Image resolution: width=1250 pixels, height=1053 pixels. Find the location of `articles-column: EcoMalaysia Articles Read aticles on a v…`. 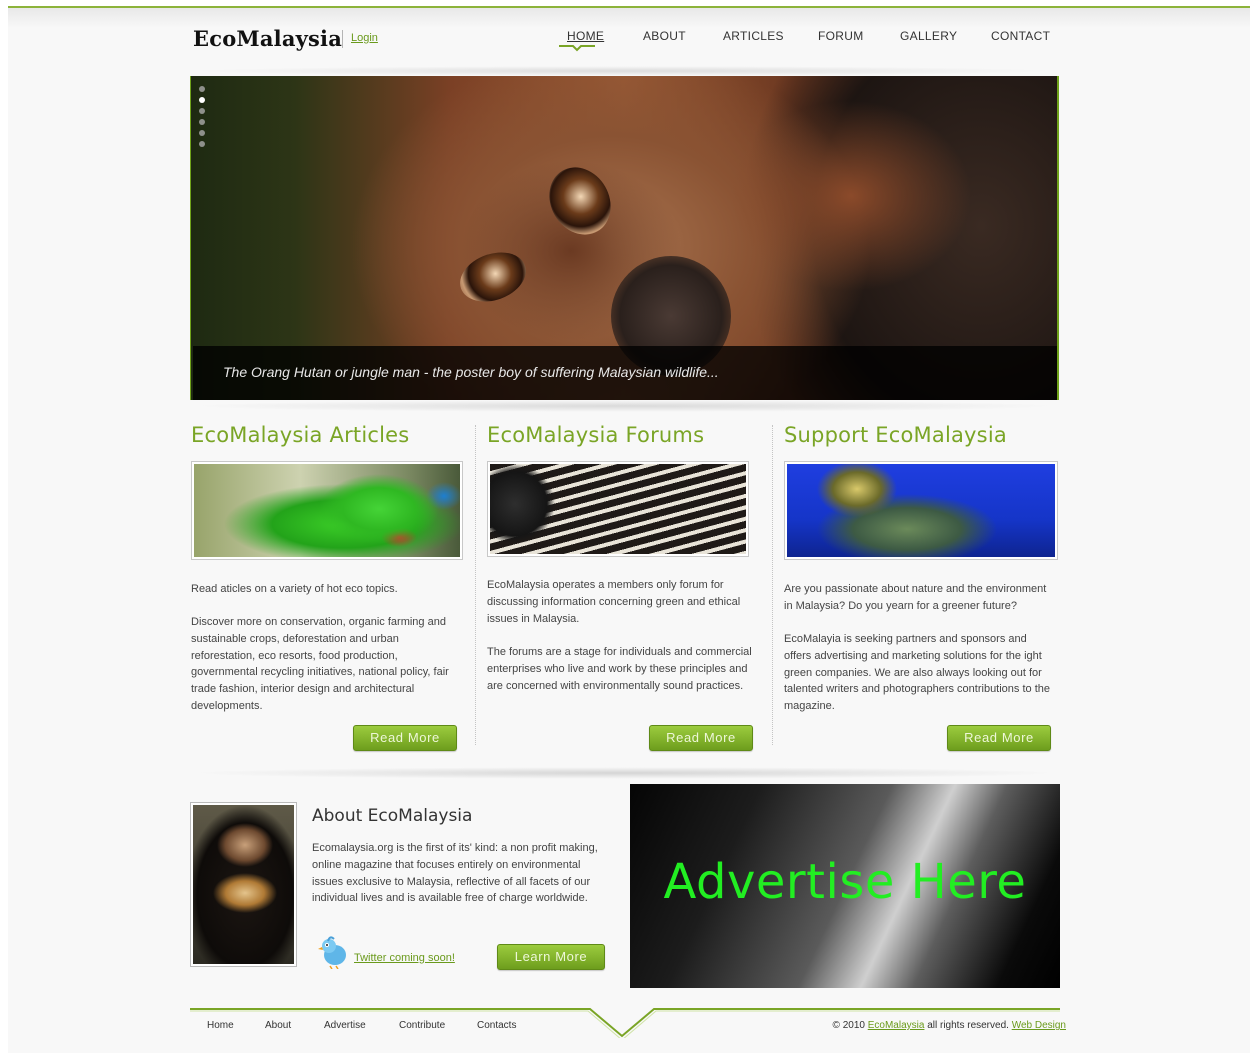

articles-column: EcoMalaysia Articles Read aticles on a v… is located at coordinates (327, 587).